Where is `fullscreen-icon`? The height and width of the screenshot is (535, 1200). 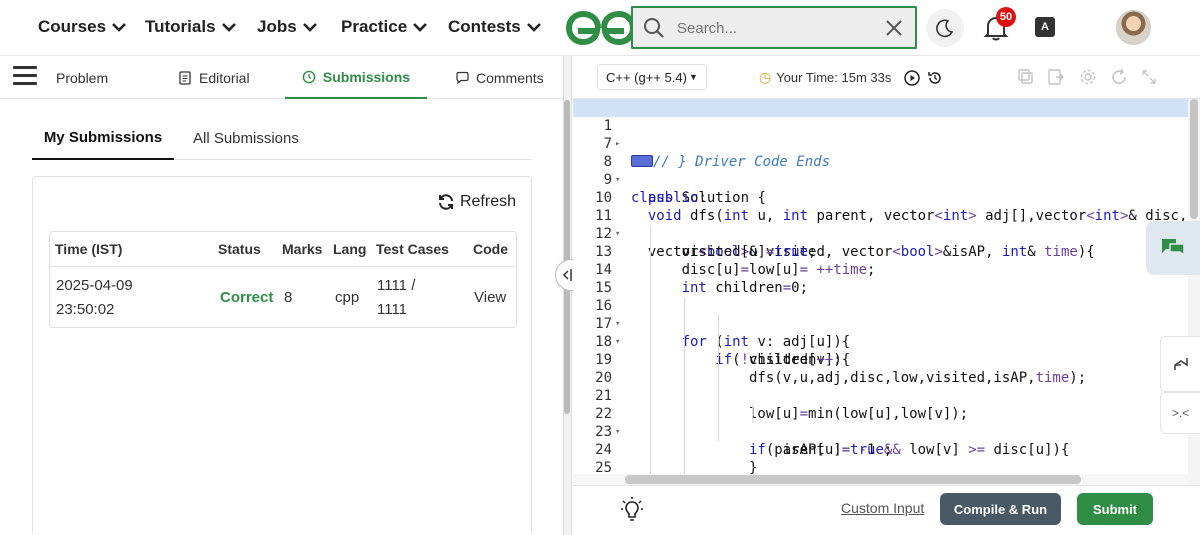 fullscreen-icon is located at coordinates (1149, 77).